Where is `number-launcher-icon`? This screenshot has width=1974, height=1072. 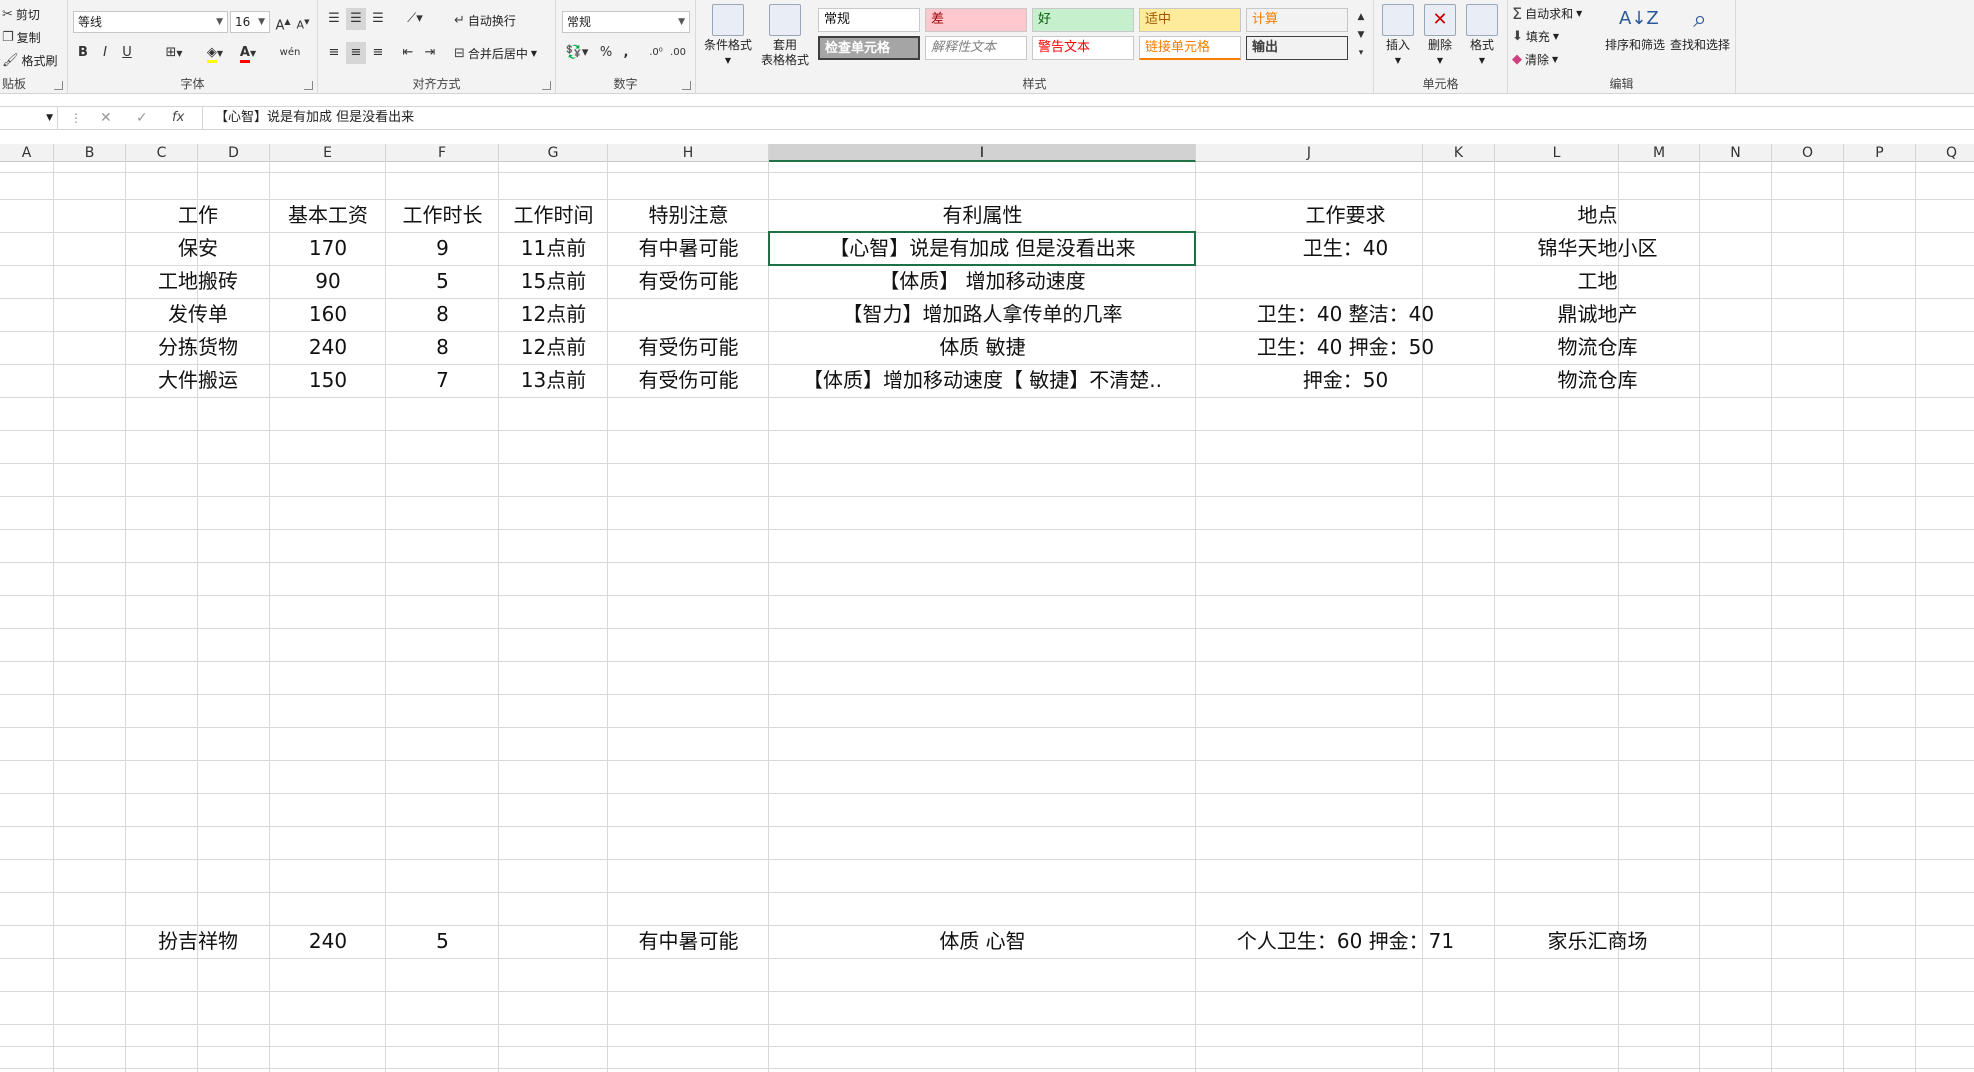 number-launcher-icon is located at coordinates (686, 85).